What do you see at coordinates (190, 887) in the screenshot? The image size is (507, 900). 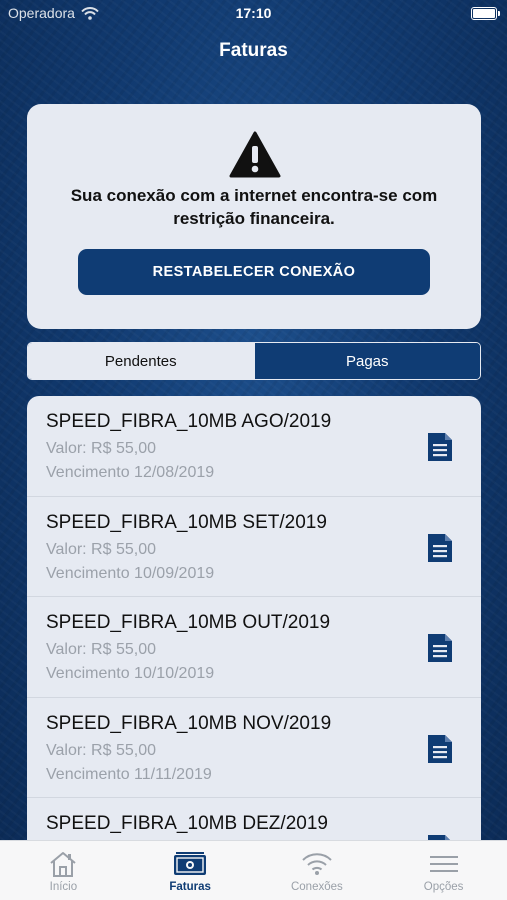 I see `tab-label: Faturas` at bounding box center [190, 887].